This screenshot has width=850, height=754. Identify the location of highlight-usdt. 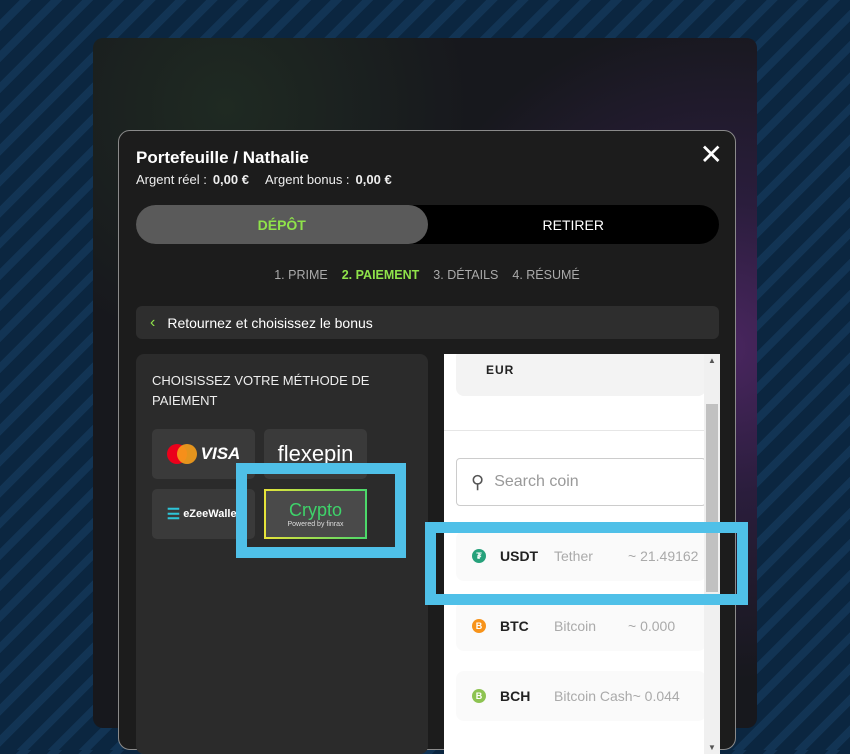
(586, 563).